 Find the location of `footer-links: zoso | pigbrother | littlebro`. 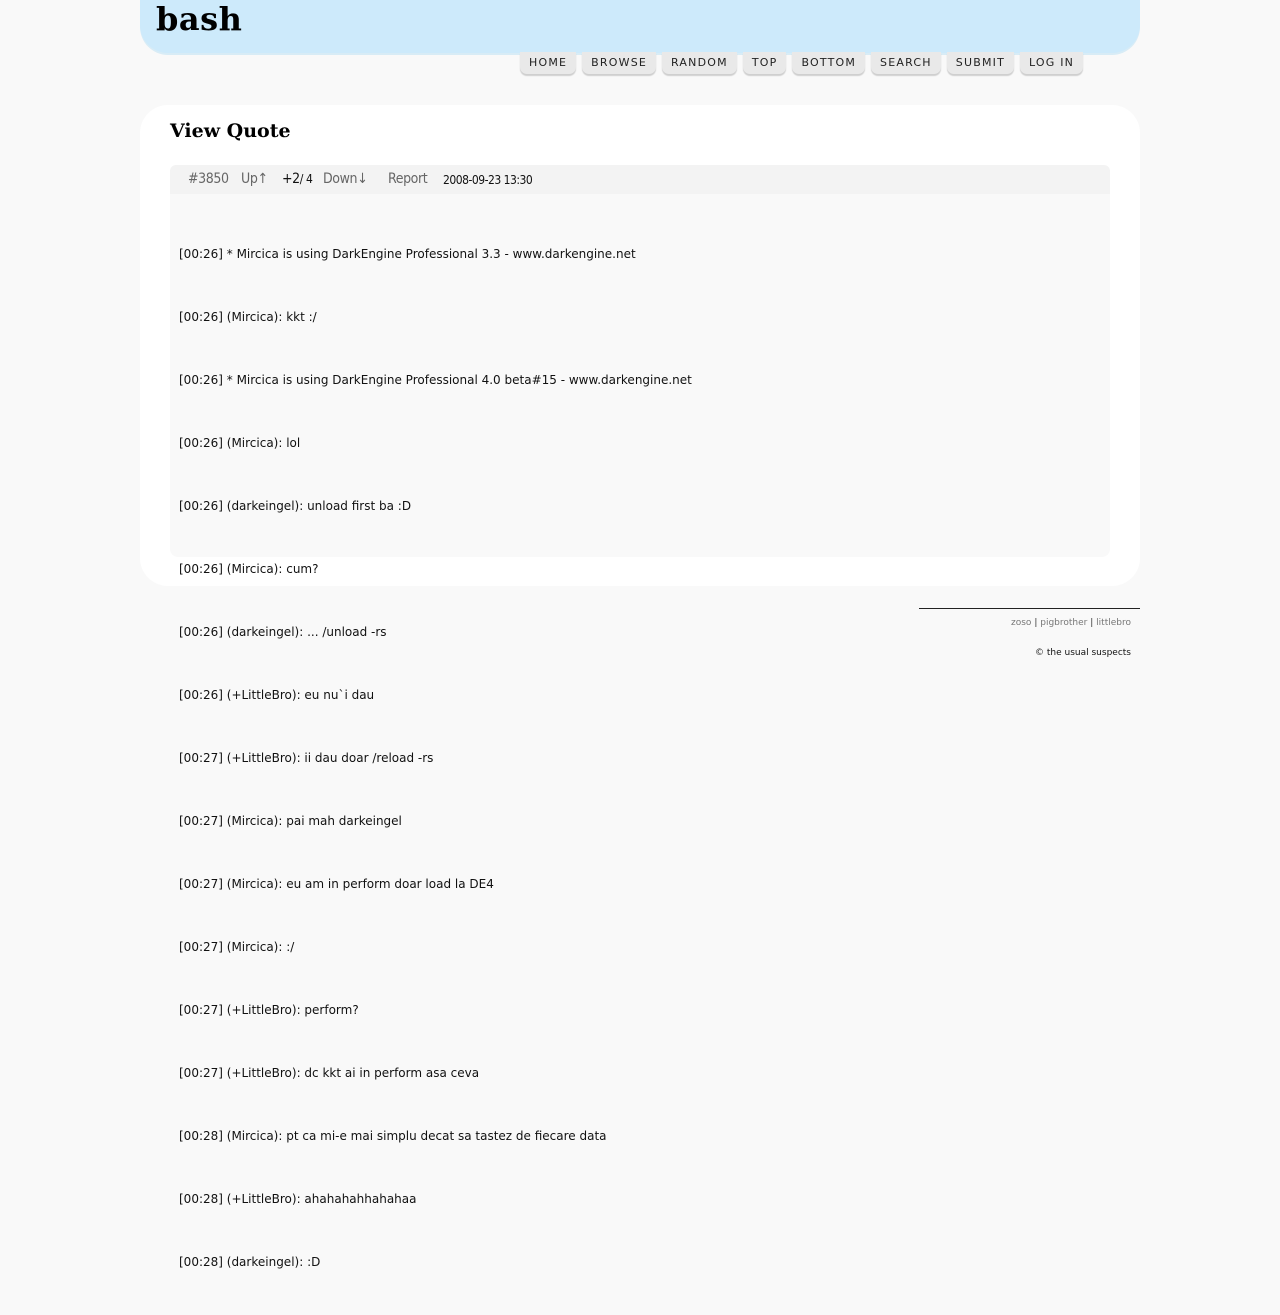

footer-links: zoso | pigbrother | littlebro is located at coordinates (1071, 623).